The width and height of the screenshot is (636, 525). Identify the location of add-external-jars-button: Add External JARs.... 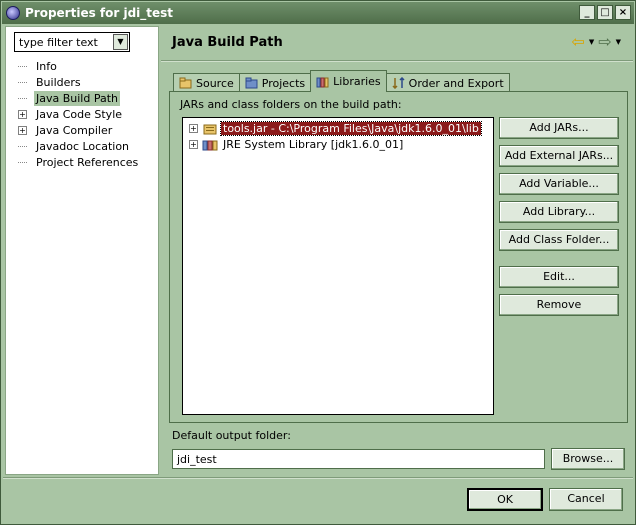
(559, 156).